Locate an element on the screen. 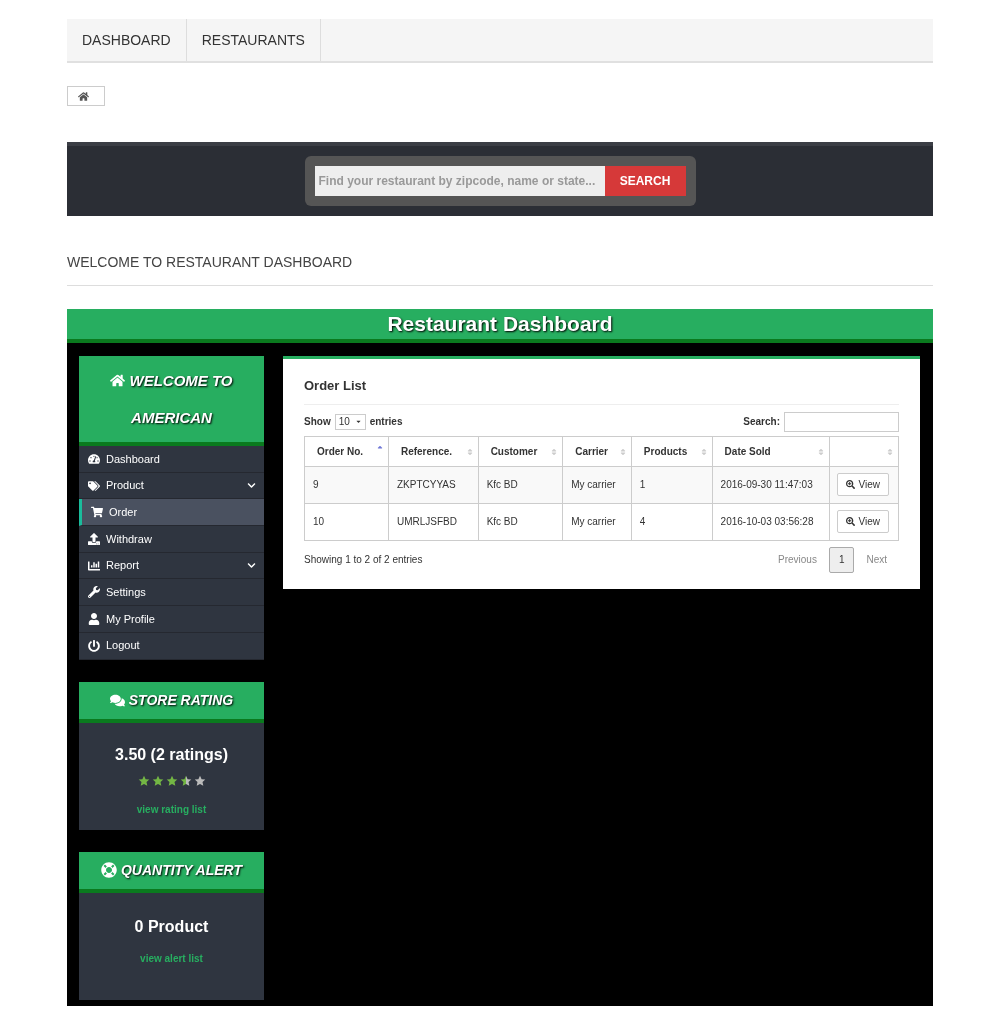  column-header: Date Sold is located at coordinates (770, 451).